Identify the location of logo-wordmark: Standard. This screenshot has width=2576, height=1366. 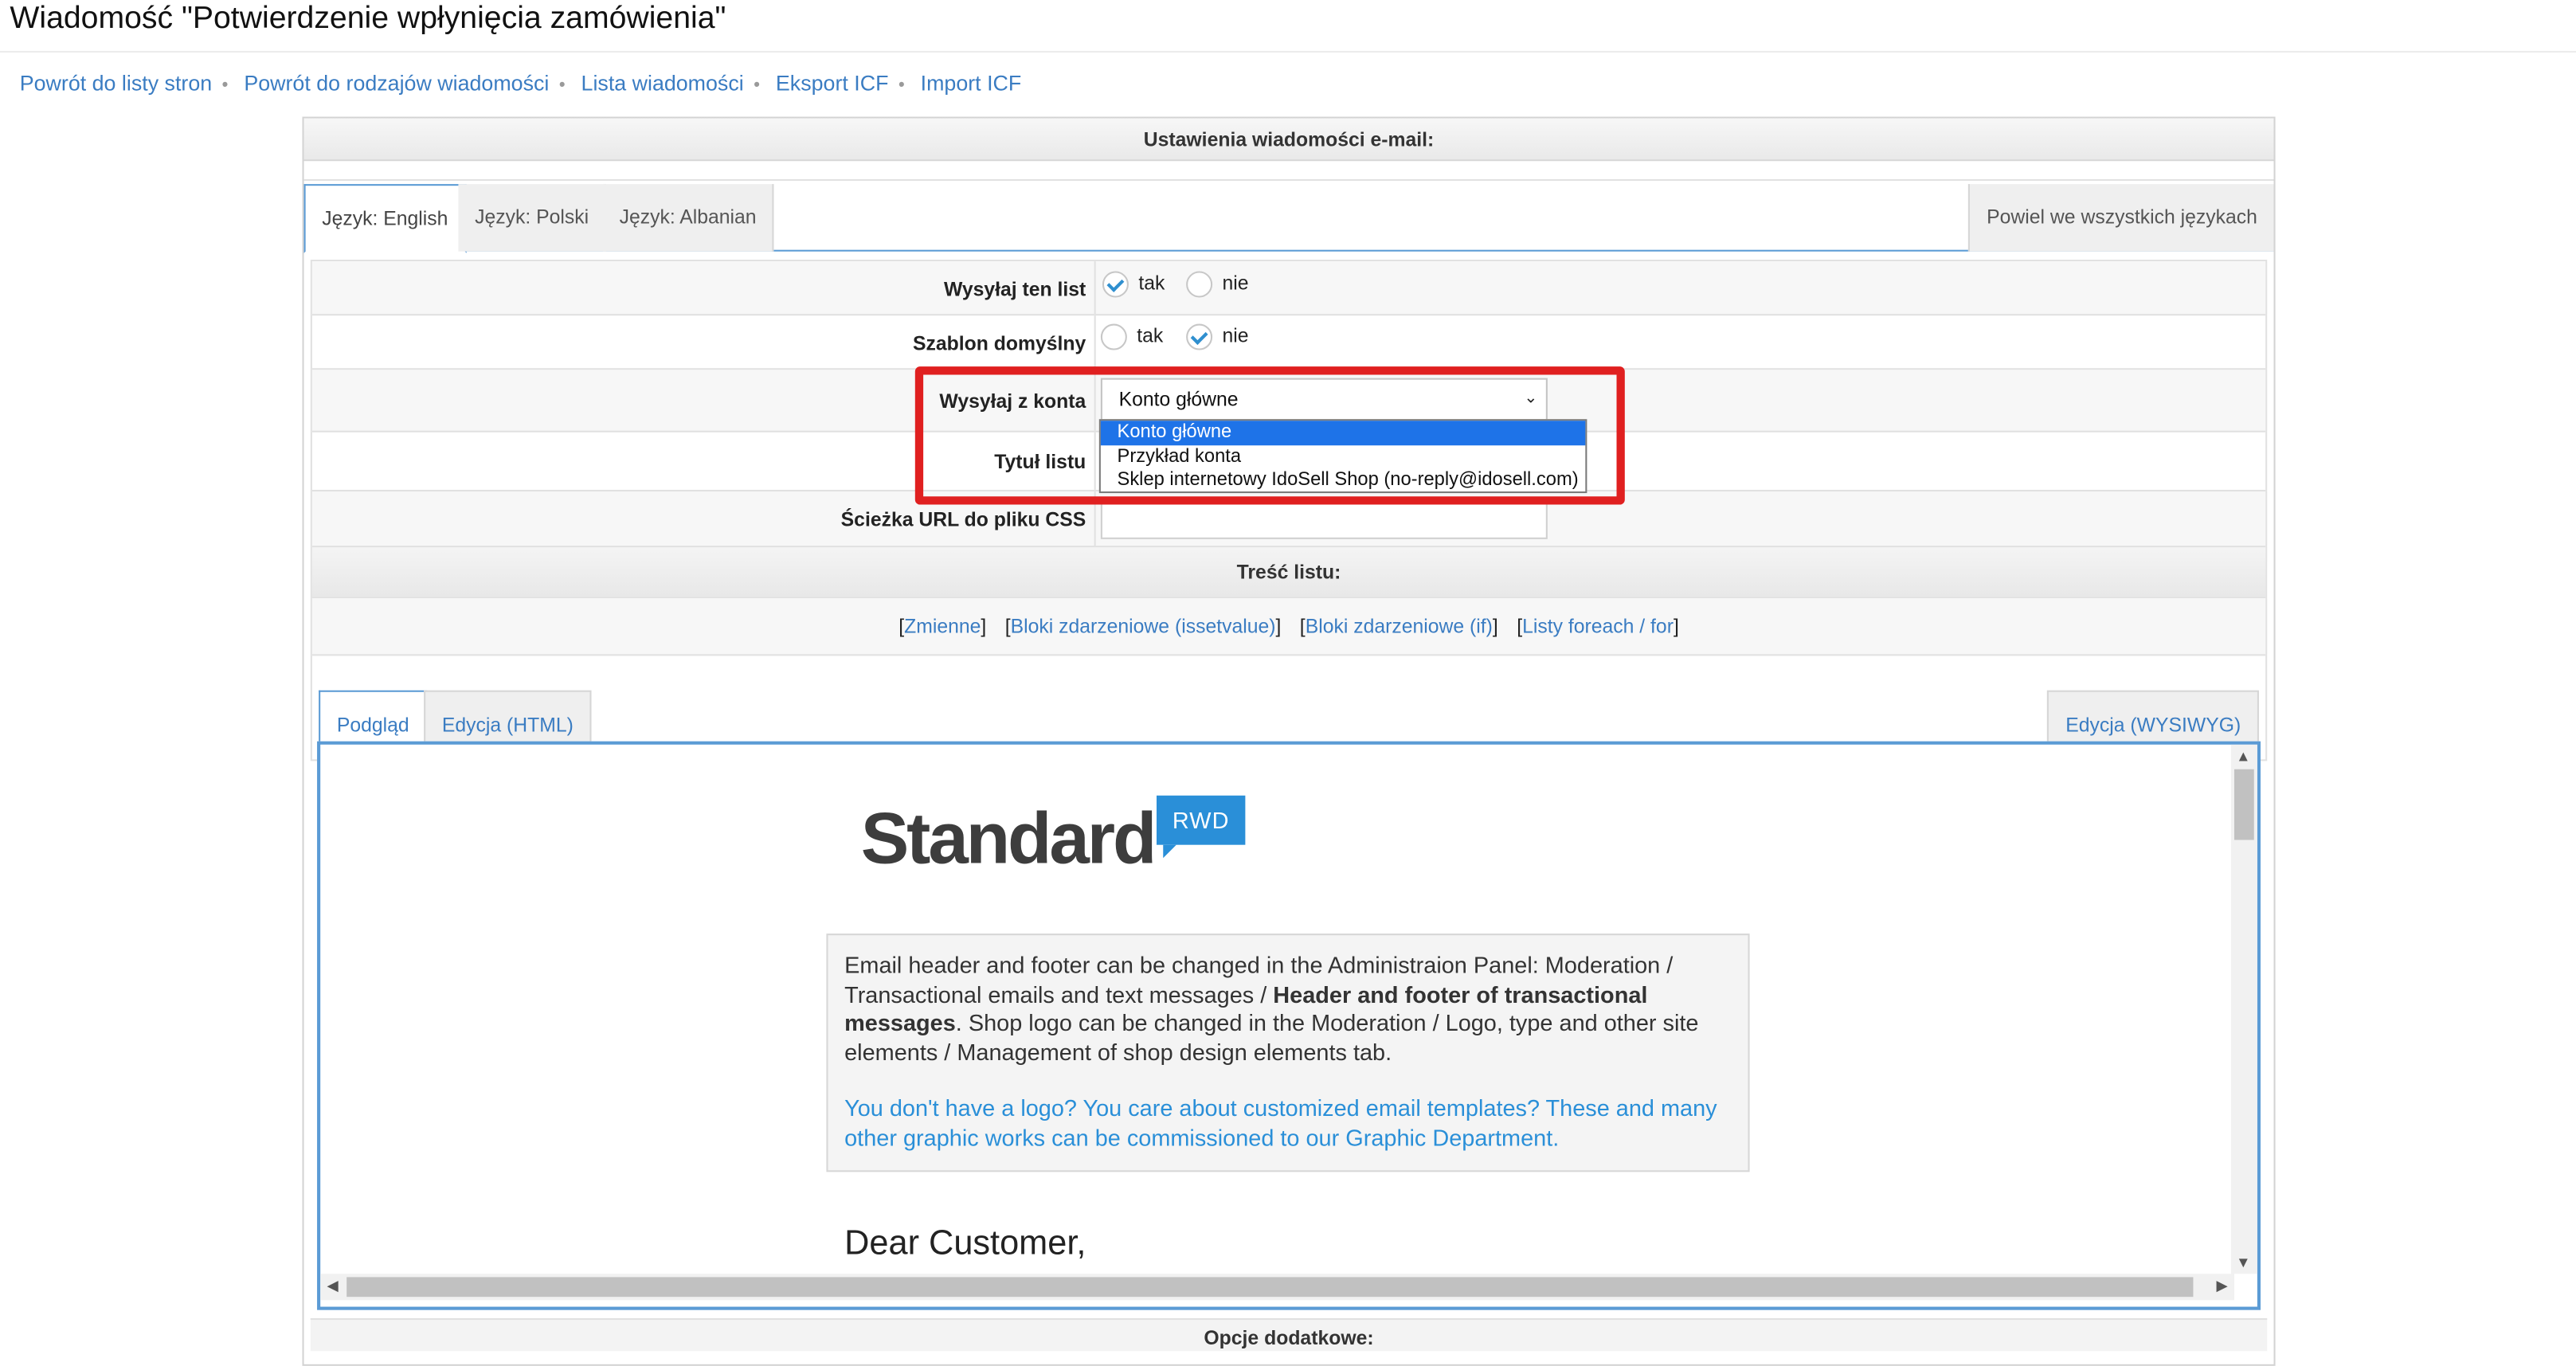
(1008, 839).